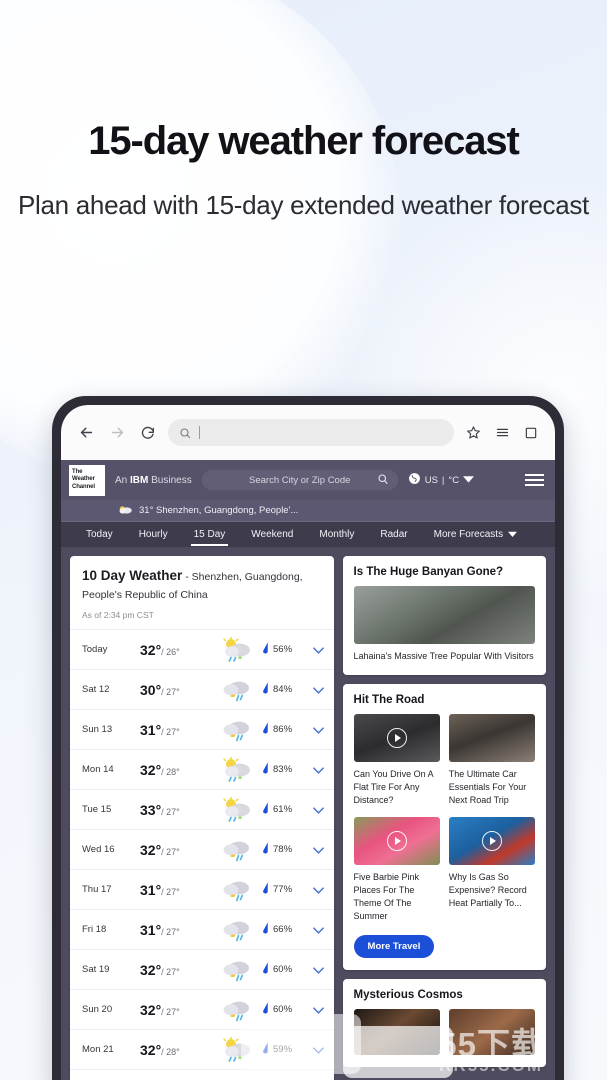 The image size is (607, 1080). I want to click on banyan-thumbnail, so click(444, 615).